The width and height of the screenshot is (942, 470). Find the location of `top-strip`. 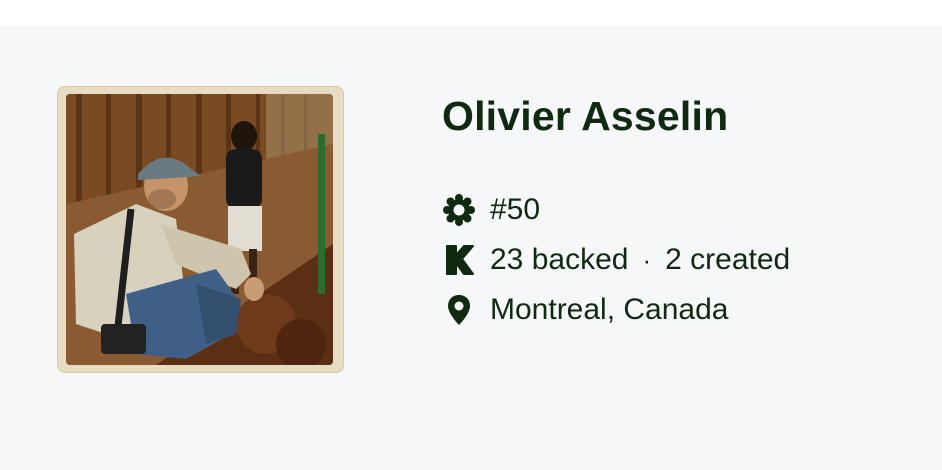

top-strip is located at coordinates (471, 13).